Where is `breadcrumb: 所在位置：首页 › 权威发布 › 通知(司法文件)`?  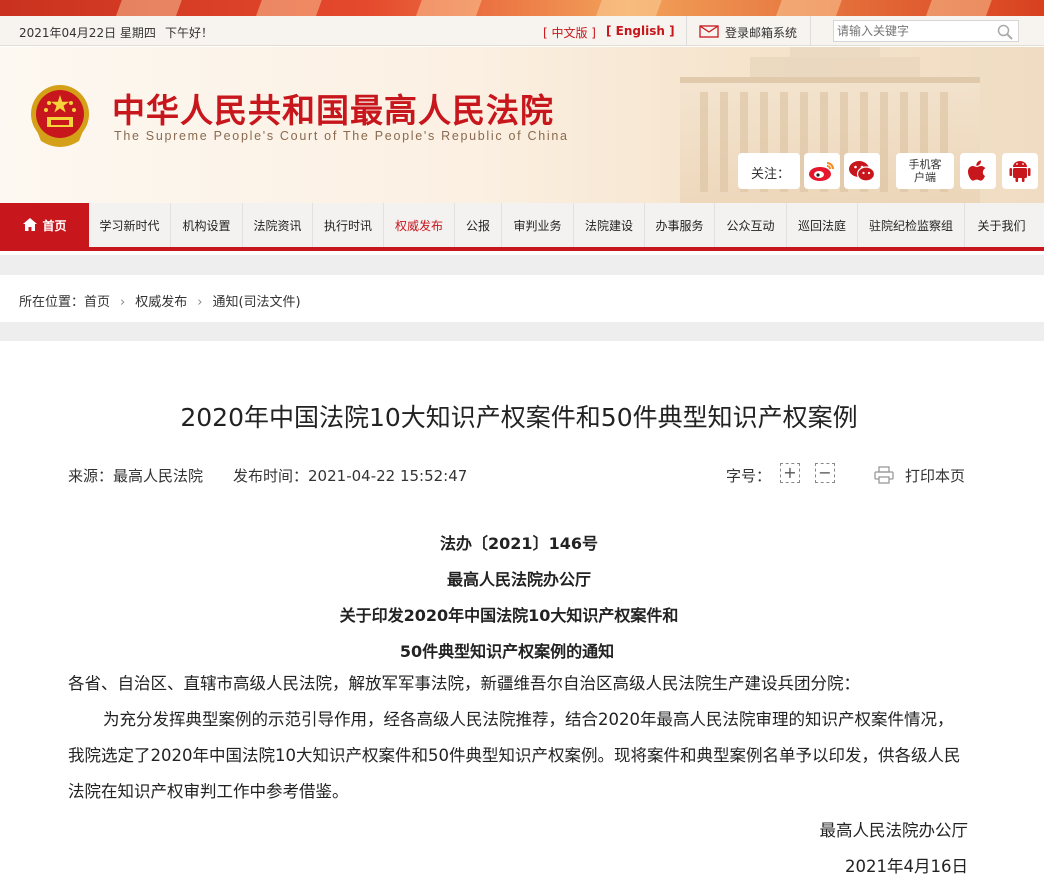 breadcrumb: 所在位置：首页 › 权威发布 › 通知(司法文件) is located at coordinates (522, 298).